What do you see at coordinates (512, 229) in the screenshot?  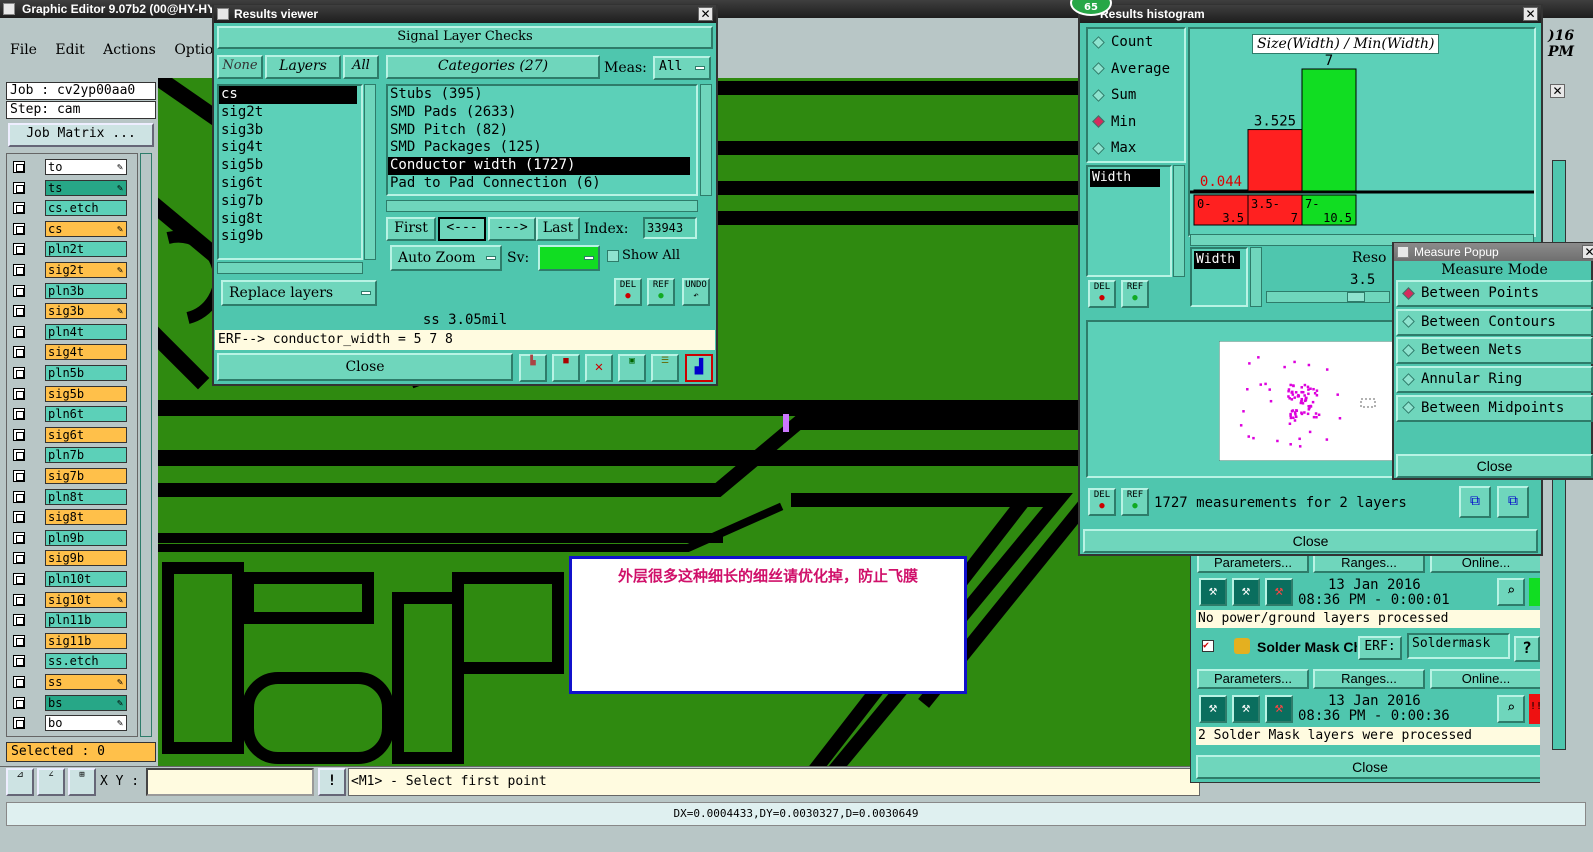 I see `rv-next-button: --->` at bounding box center [512, 229].